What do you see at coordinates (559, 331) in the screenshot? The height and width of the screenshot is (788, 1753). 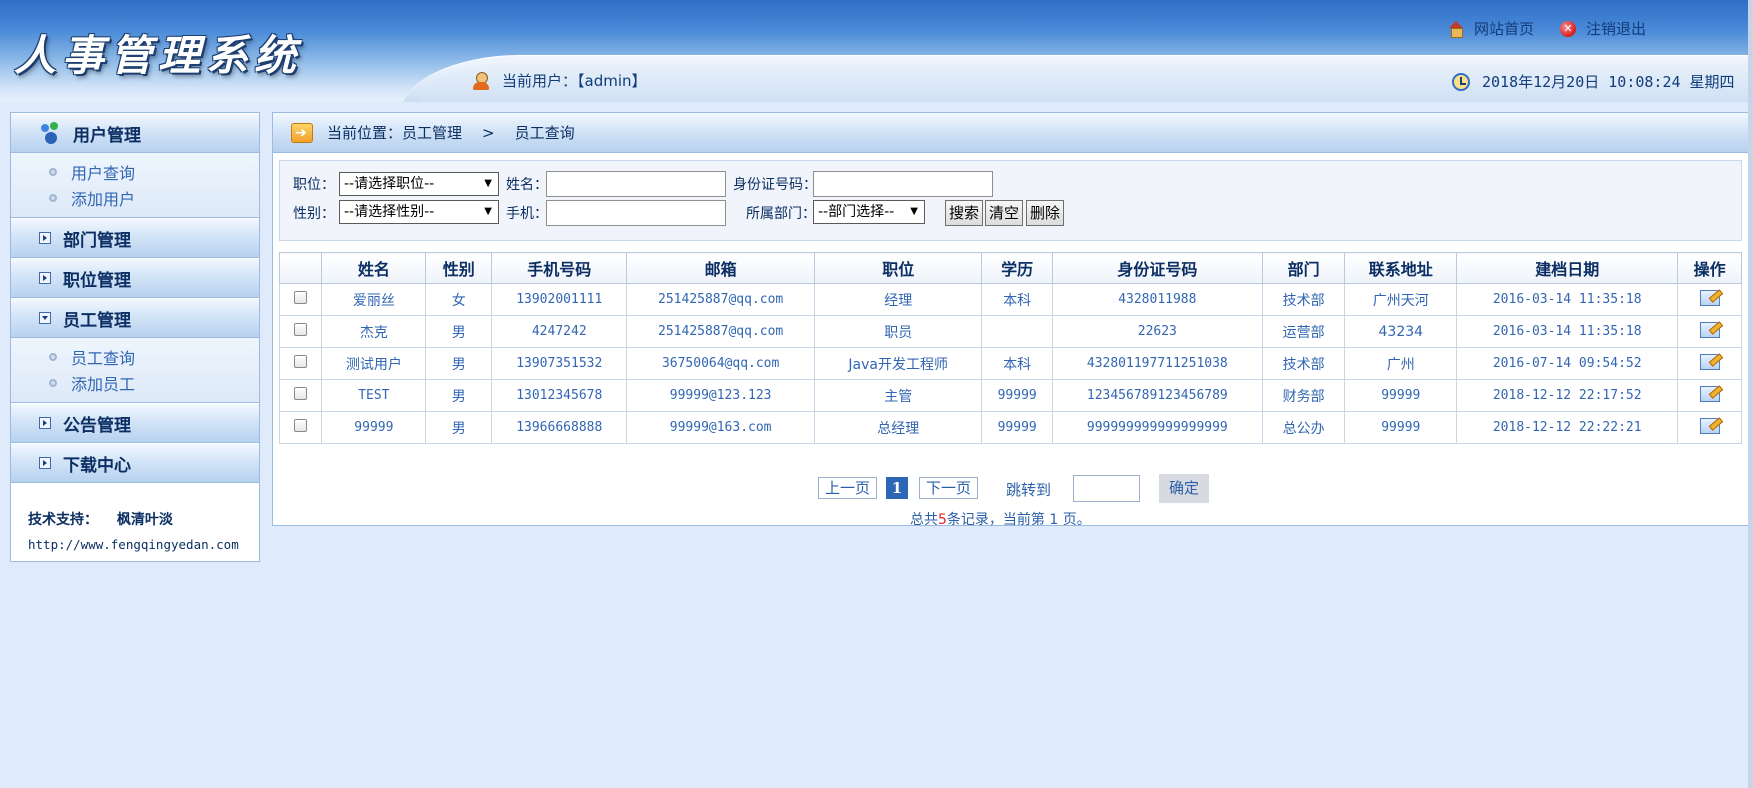 I see `cell-phone: 4247242` at bounding box center [559, 331].